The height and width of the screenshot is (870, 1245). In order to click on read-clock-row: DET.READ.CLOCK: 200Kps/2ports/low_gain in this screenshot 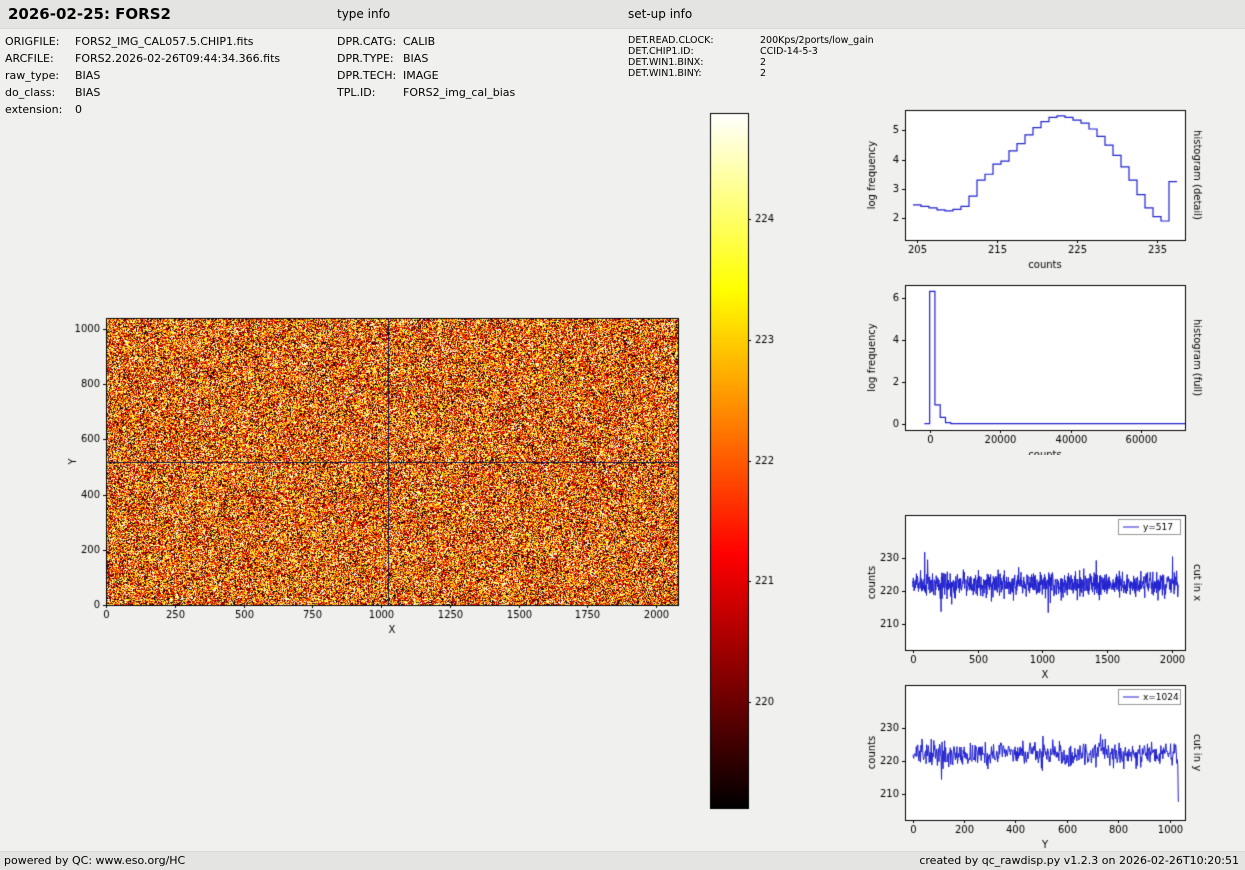, I will do `click(751, 40)`.